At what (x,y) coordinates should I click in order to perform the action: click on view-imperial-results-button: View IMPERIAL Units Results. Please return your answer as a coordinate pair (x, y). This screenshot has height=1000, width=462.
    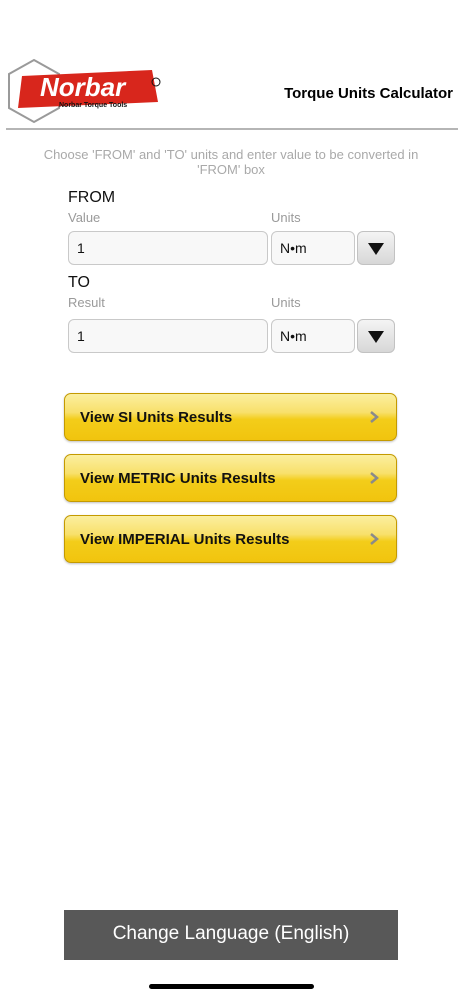
    Looking at the image, I should click on (230, 539).